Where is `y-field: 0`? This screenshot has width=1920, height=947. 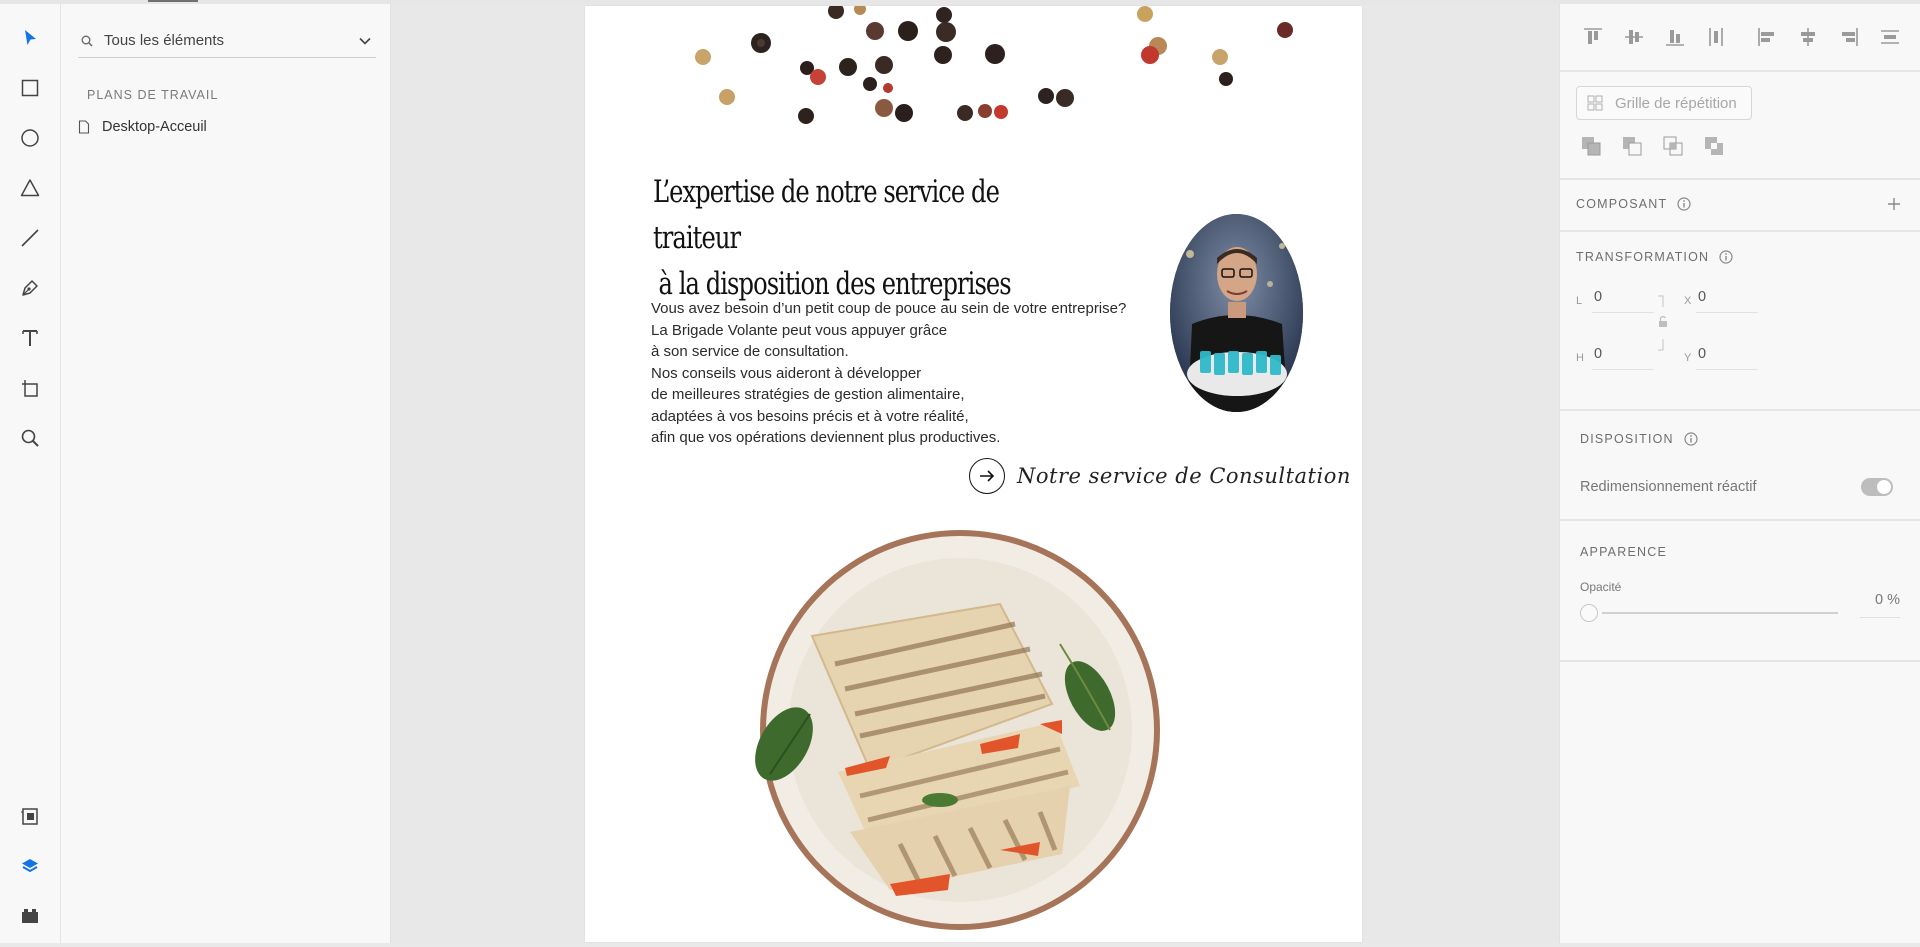
y-field: 0 is located at coordinates (1727, 358).